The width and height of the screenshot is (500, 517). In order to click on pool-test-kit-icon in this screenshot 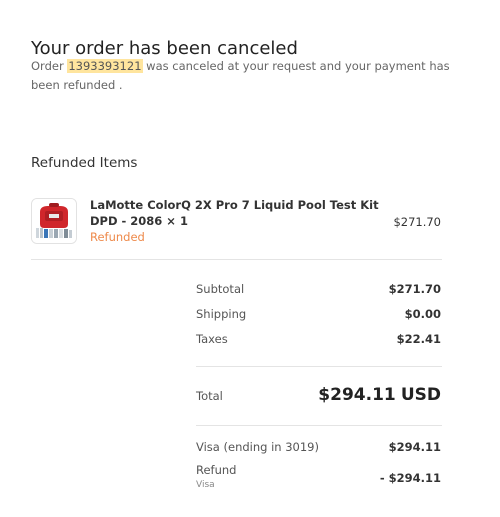, I will do `click(54, 221)`.